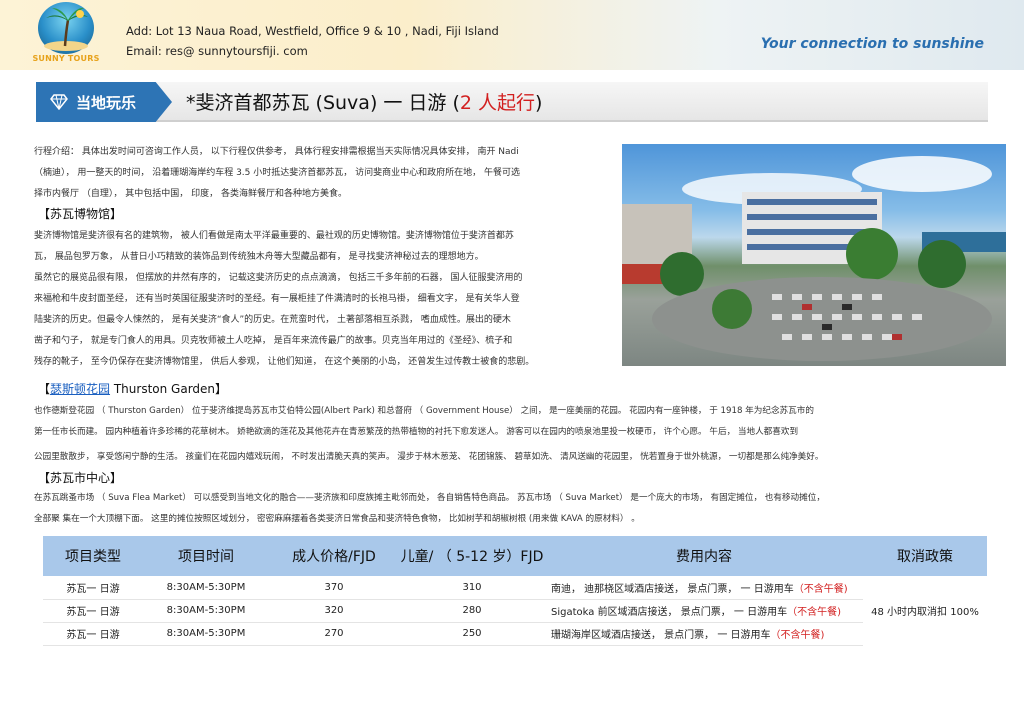  I want to click on cell-fee-content: 珊瑚海岸区域酒店接送， 景点门票， 一 日游用车（不含午餐), so click(704, 634).